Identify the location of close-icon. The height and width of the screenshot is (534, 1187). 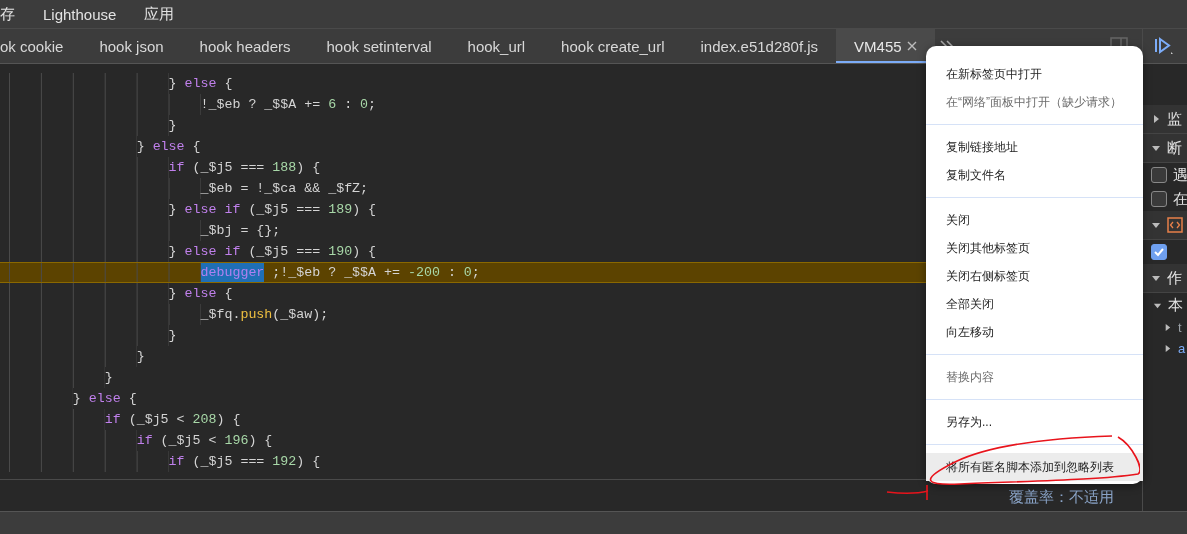
(911, 46).